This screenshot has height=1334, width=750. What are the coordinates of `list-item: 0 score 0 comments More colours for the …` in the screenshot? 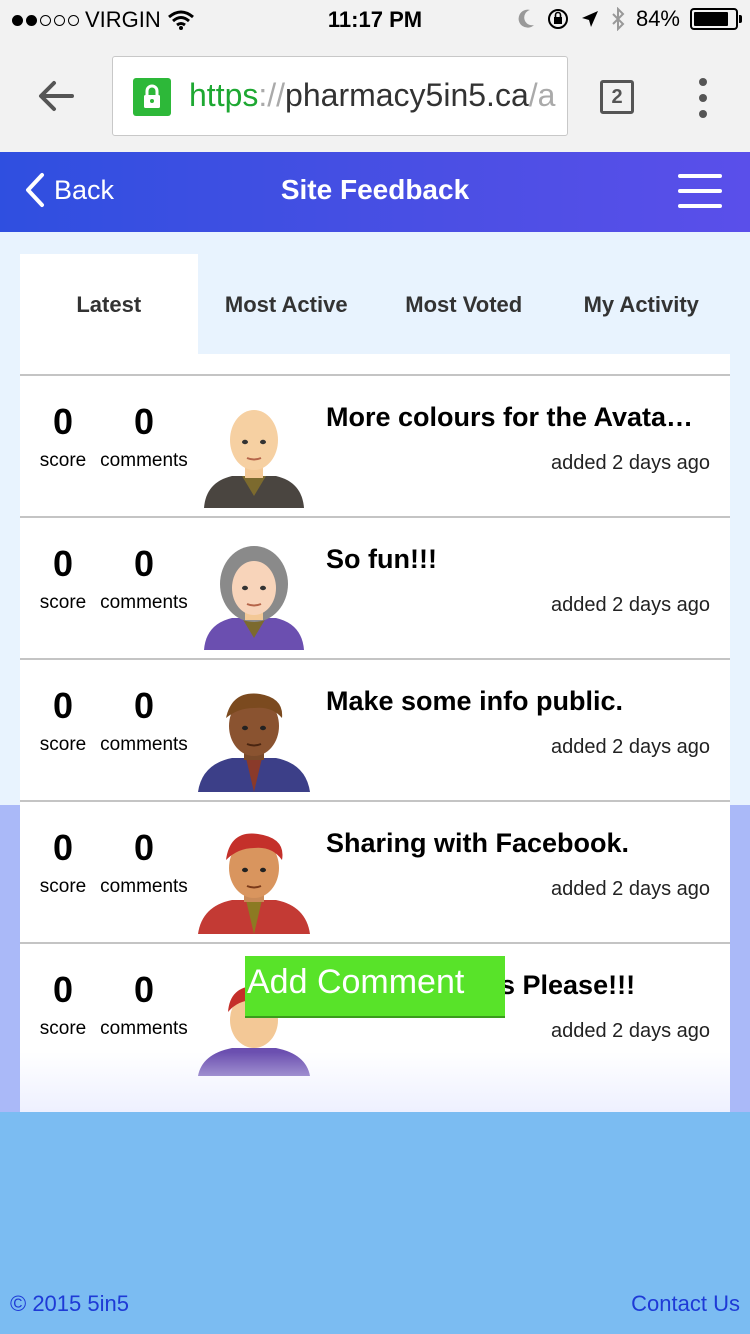 It's located at (375, 445).